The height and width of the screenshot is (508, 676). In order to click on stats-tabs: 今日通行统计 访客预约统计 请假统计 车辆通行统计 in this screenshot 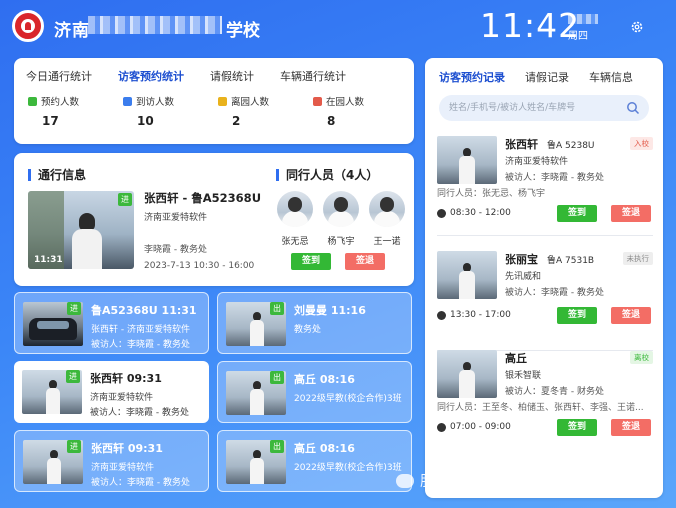, I will do `click(186, 76)`.